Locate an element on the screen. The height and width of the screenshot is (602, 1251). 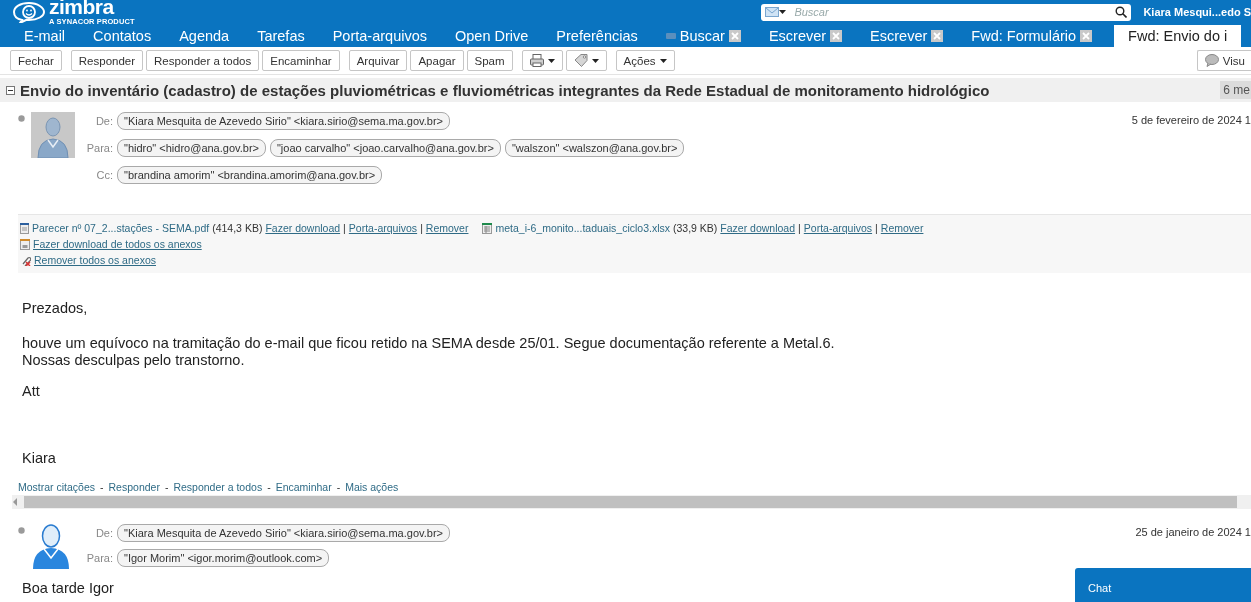
address-chip: "joao carvalho" <joao.carvalho@ana.gov.br> is located at coordinates (385, 148).